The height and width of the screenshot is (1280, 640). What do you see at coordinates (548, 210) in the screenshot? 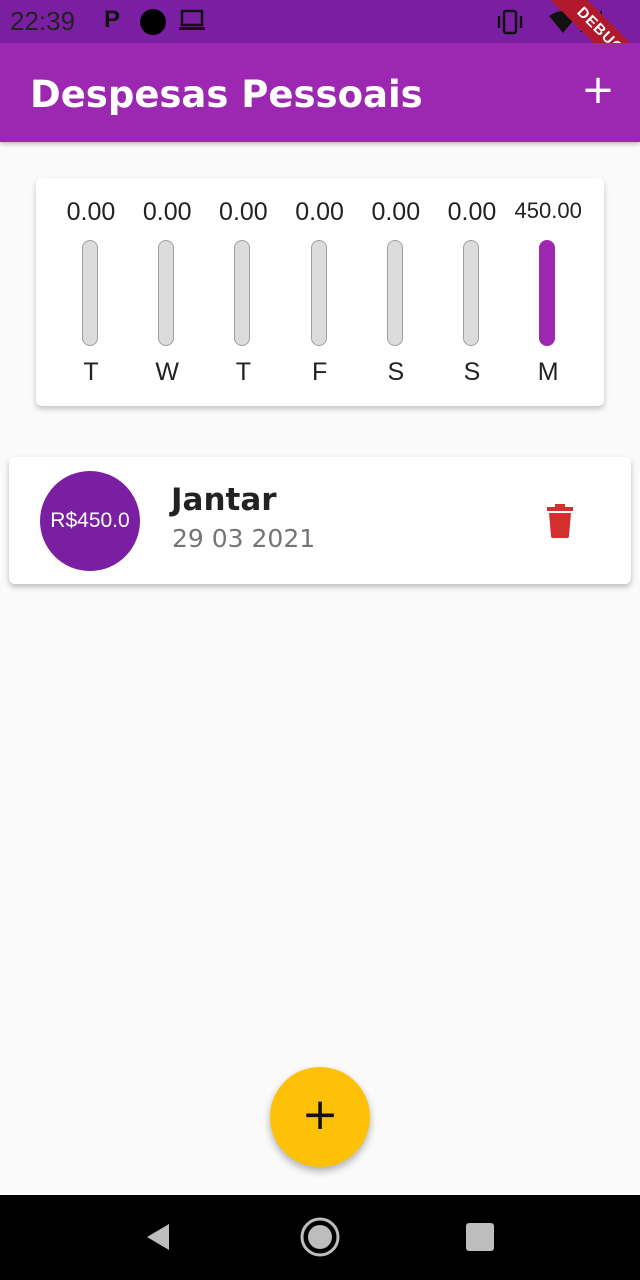
I see `chart-bar-amount: 450.00` at bounding box center [548, 210].